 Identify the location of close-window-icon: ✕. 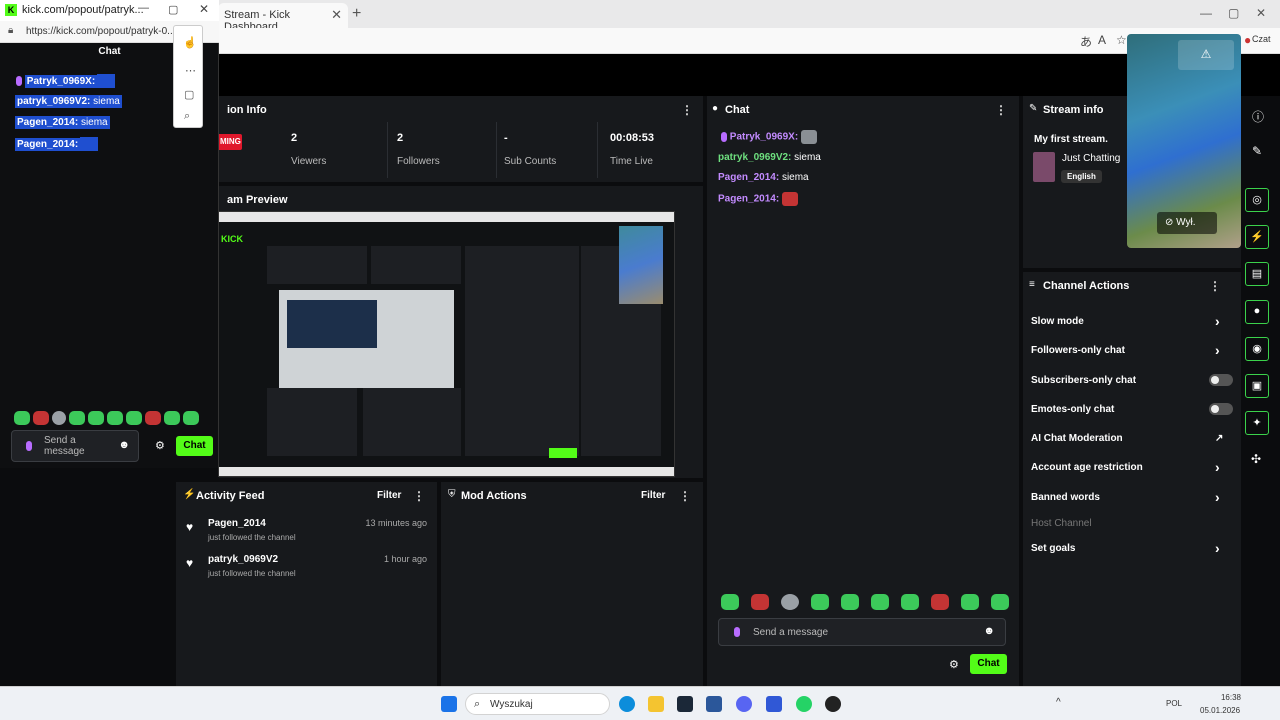
(1261, 13).